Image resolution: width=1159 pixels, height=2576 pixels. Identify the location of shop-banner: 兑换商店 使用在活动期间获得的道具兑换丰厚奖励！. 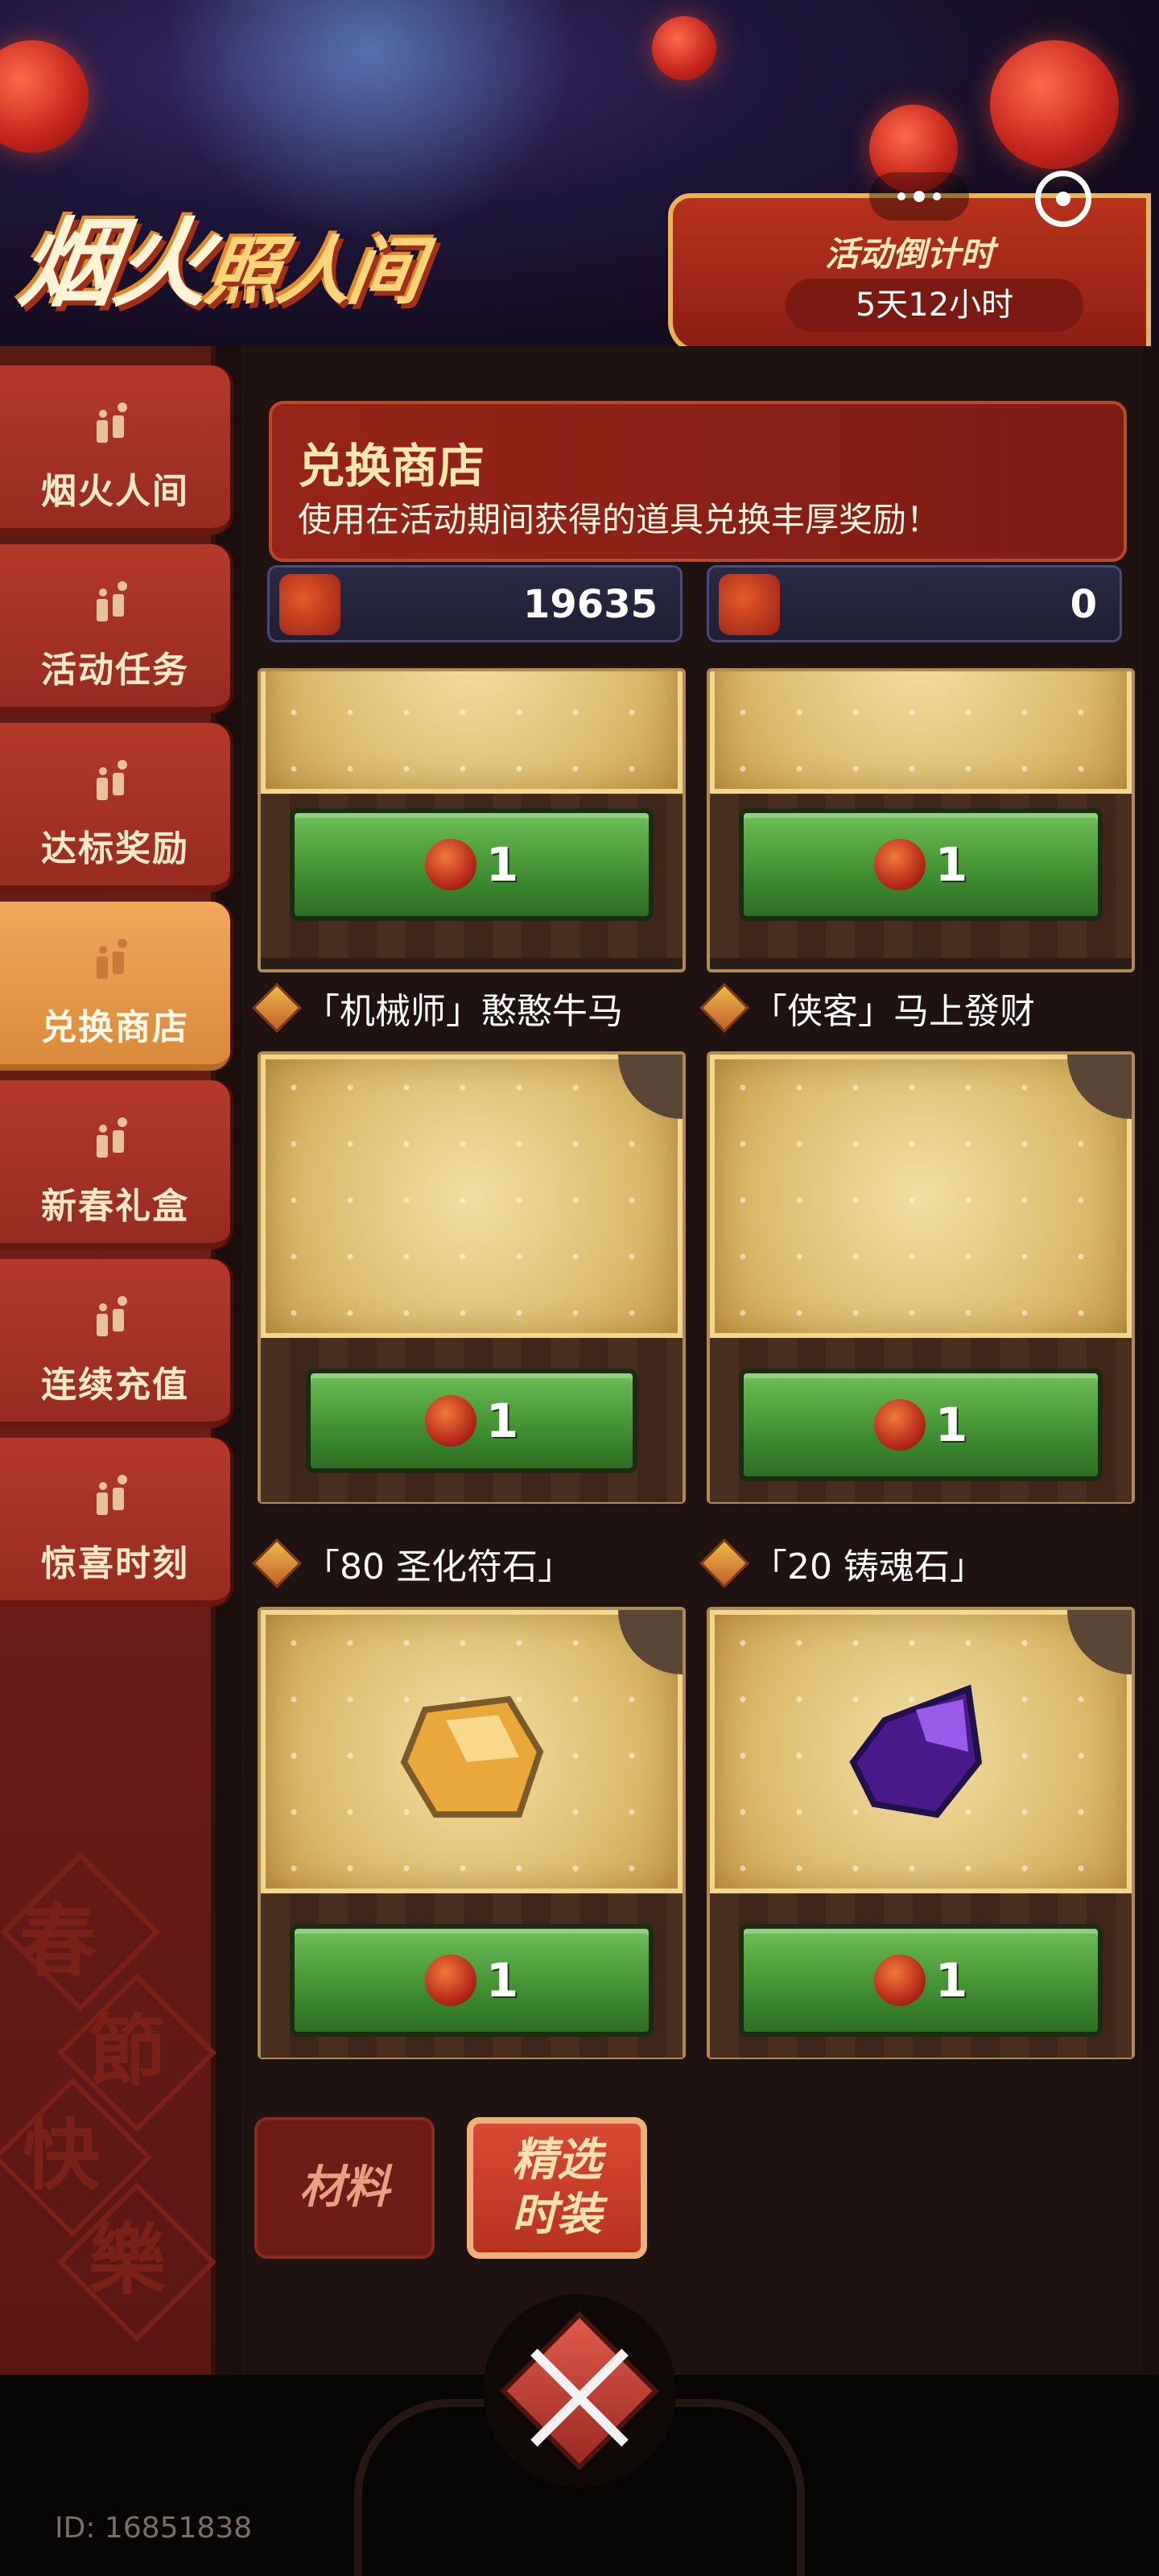
(698, 482).